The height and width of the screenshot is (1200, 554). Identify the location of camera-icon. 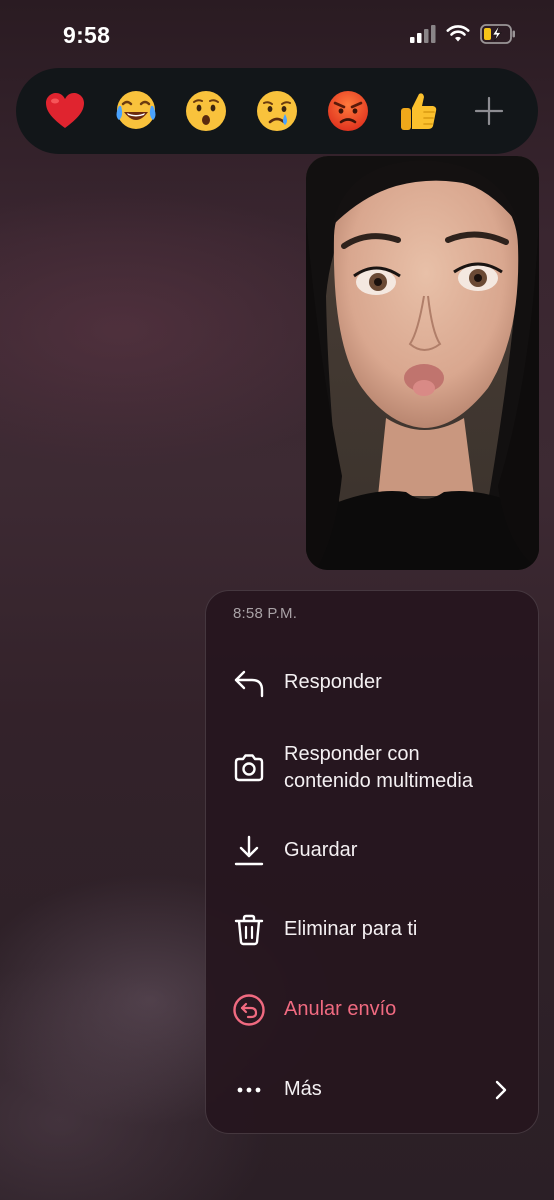
(249, 768).